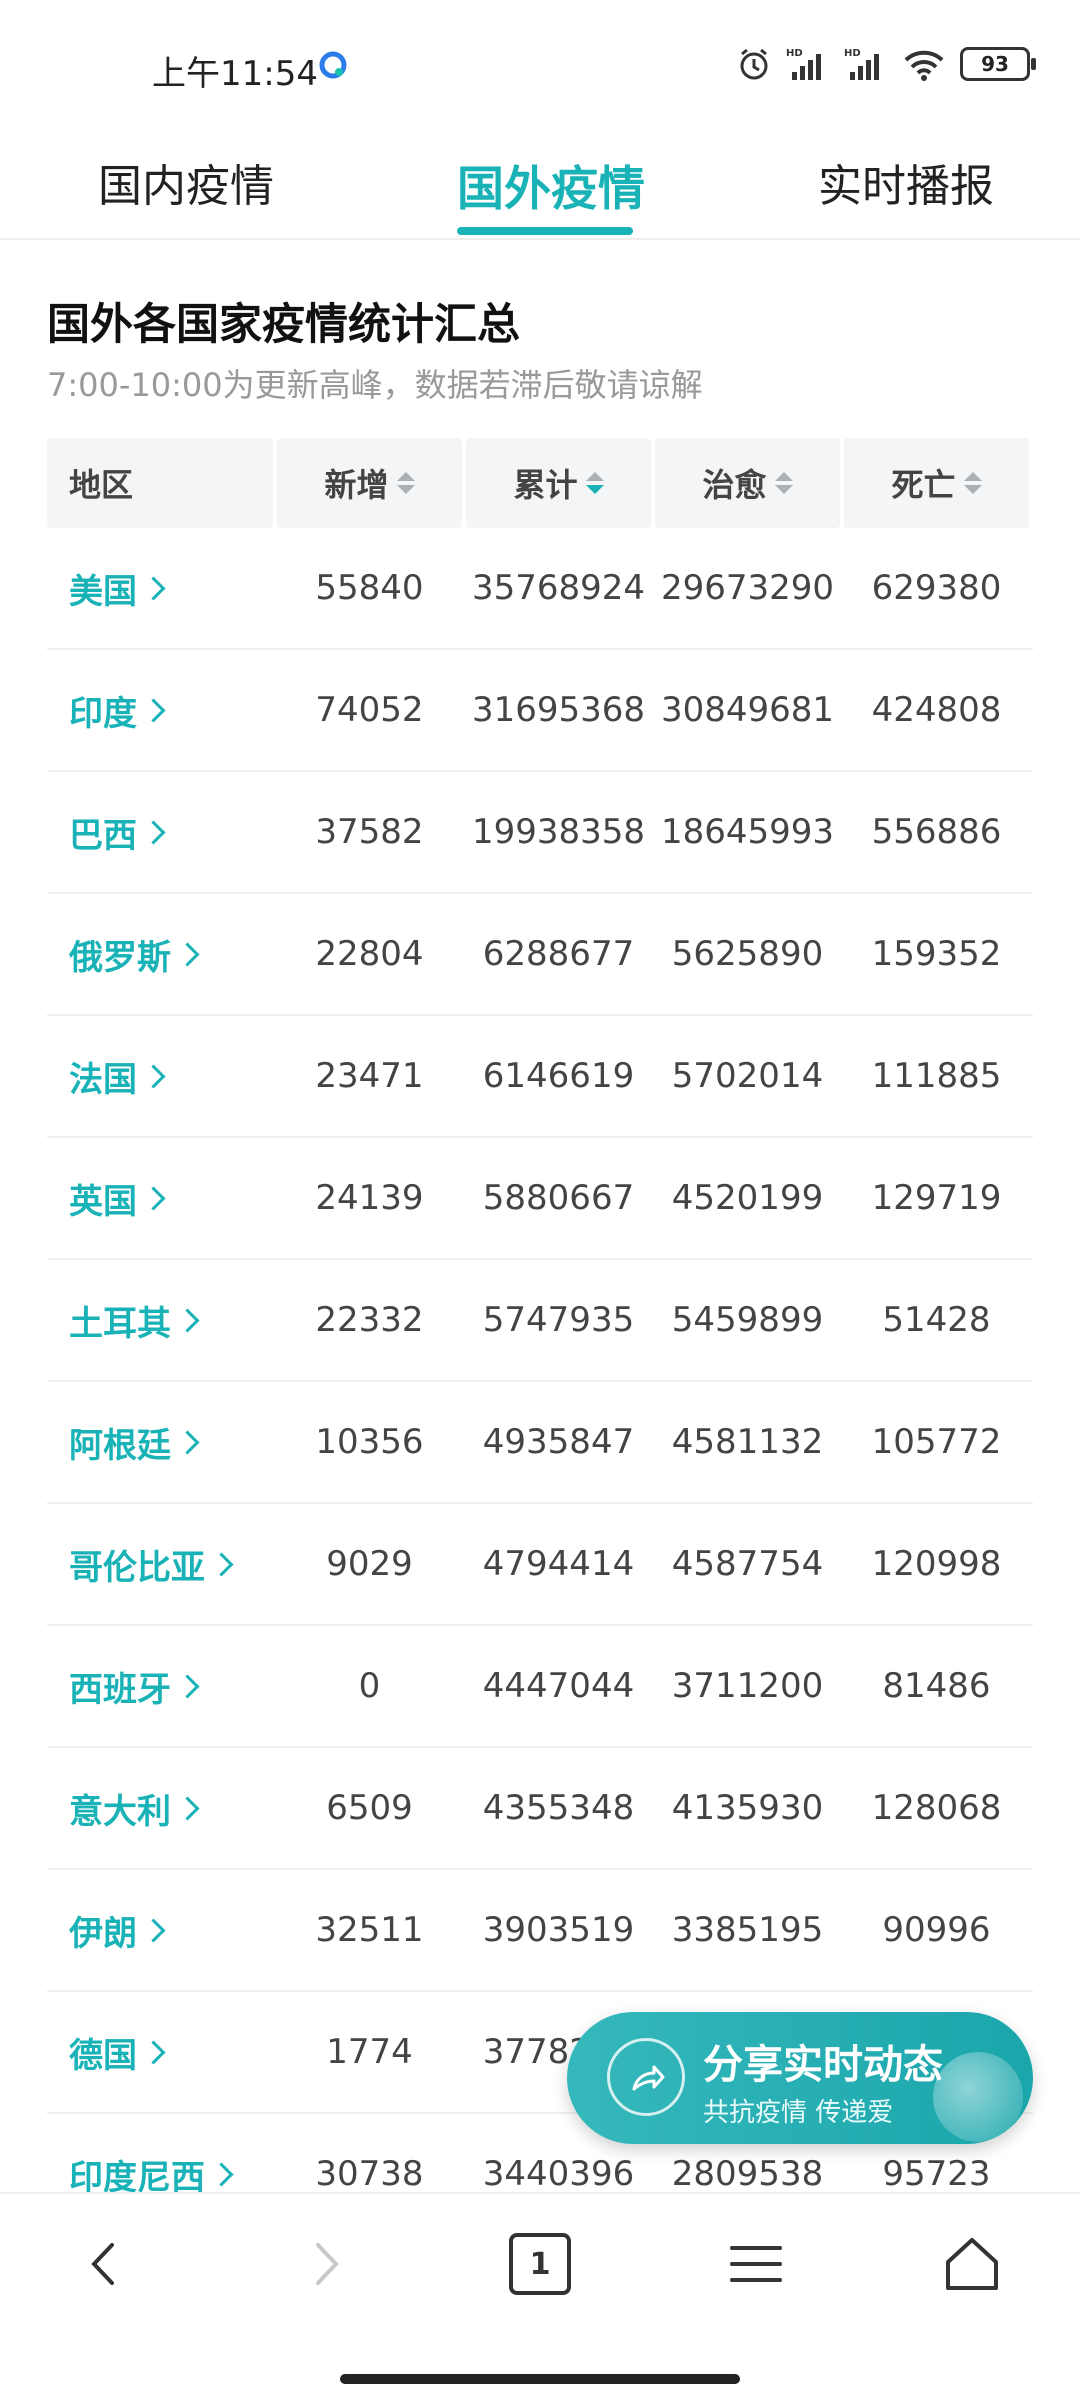 This screenshot has width=1080, height=2400. Describe the element at coordinates (283, 325) in the screenshot. I see `page-title: 国外各国家疫情统计汇总` at that location.